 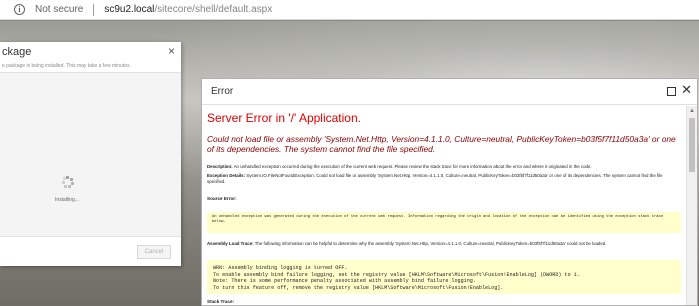 What do you see at coordinates (686, 90) in the screenshot?
I see `close-icon: ✕` at bounding box center [686, 90].